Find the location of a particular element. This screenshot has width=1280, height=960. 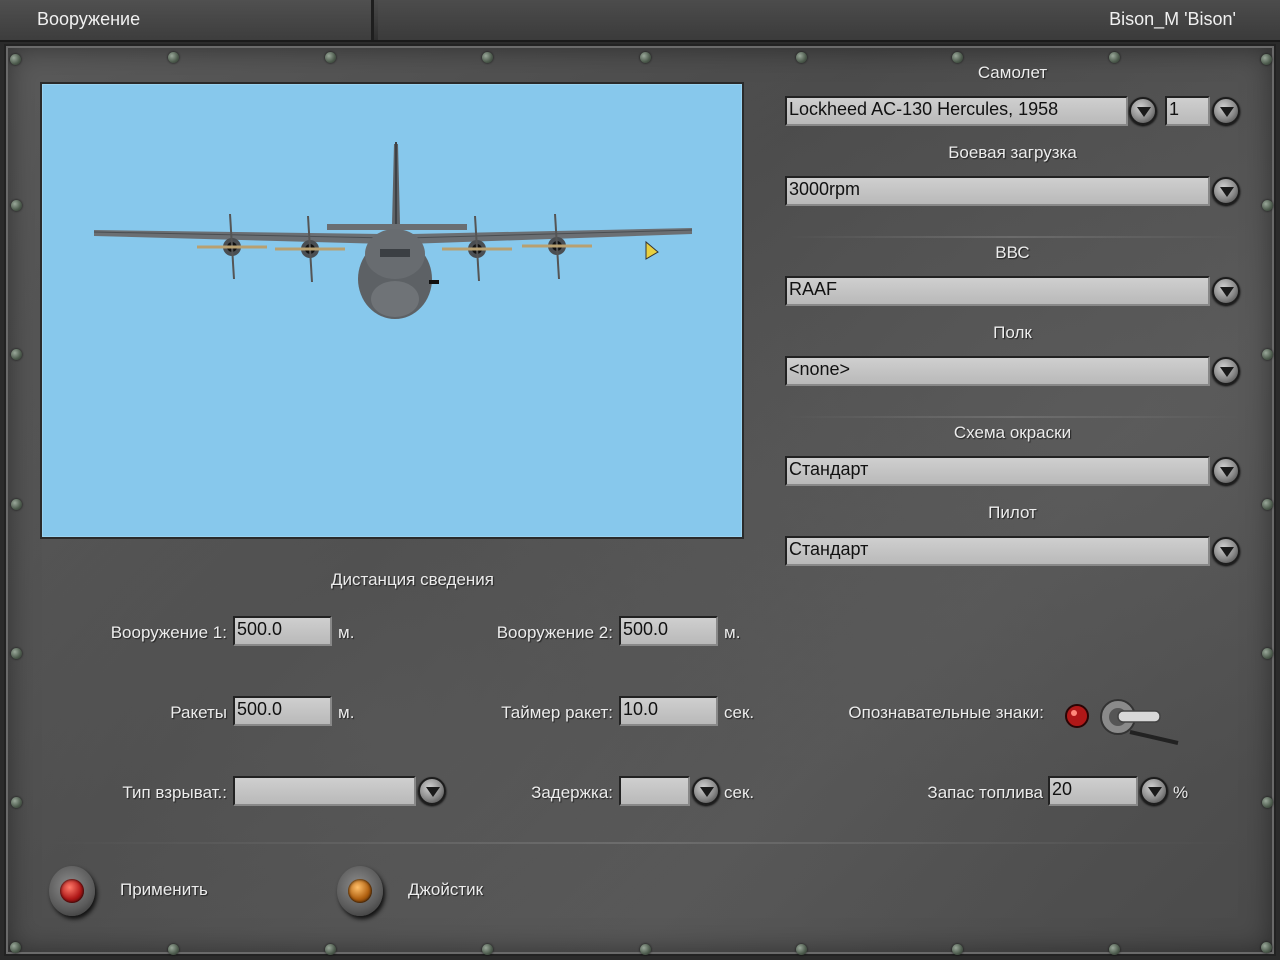

rockets-unit: м. is located at coordinates (346, 712).